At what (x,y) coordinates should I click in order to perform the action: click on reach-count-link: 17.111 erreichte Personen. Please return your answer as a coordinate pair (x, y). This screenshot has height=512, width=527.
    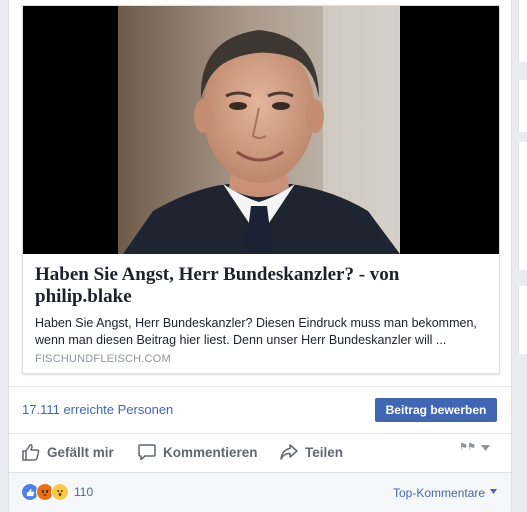
    Looking at the image, I should click on (97, 409).